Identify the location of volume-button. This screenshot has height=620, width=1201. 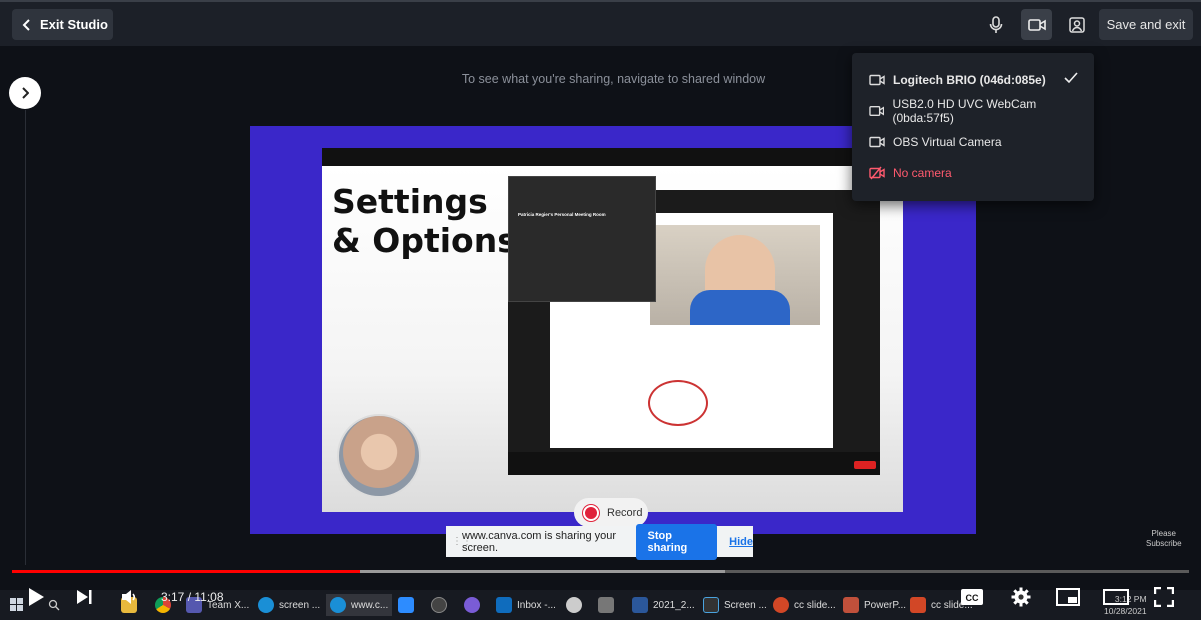
(129, 597).